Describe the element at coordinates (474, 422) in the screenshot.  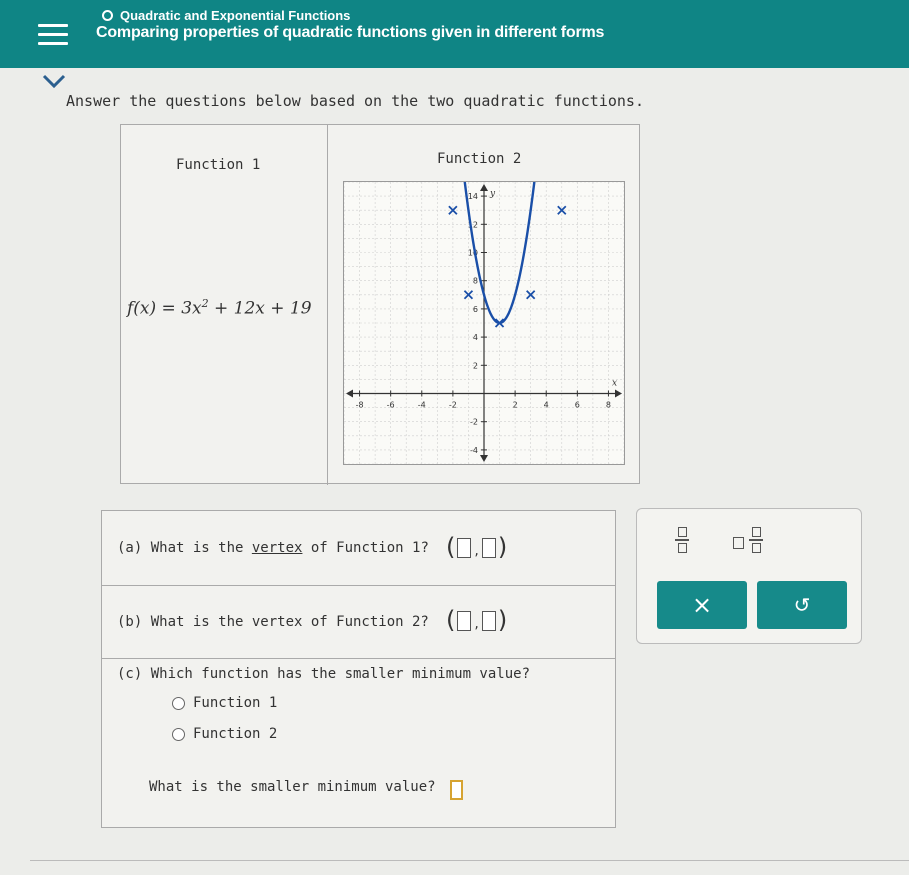
I see `y-tick-label: -2` at that location.